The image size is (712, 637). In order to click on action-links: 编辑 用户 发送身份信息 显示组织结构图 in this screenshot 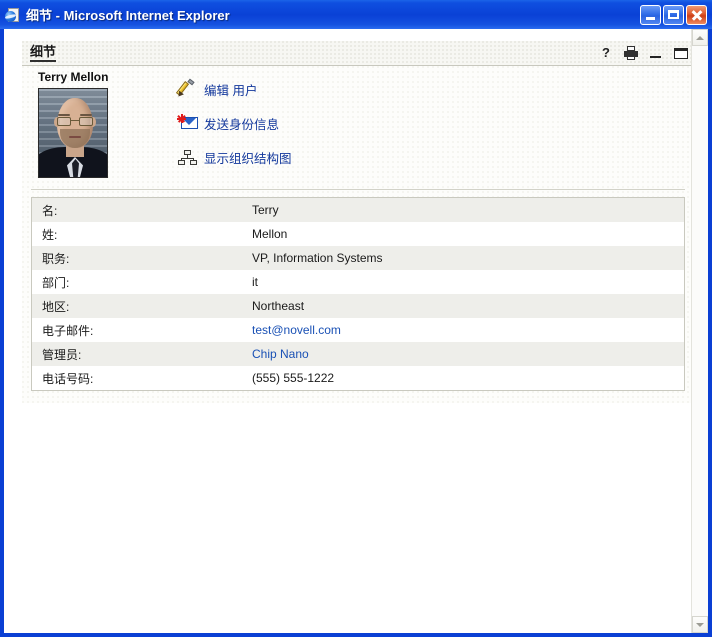, I will do `click(233, 123)`.